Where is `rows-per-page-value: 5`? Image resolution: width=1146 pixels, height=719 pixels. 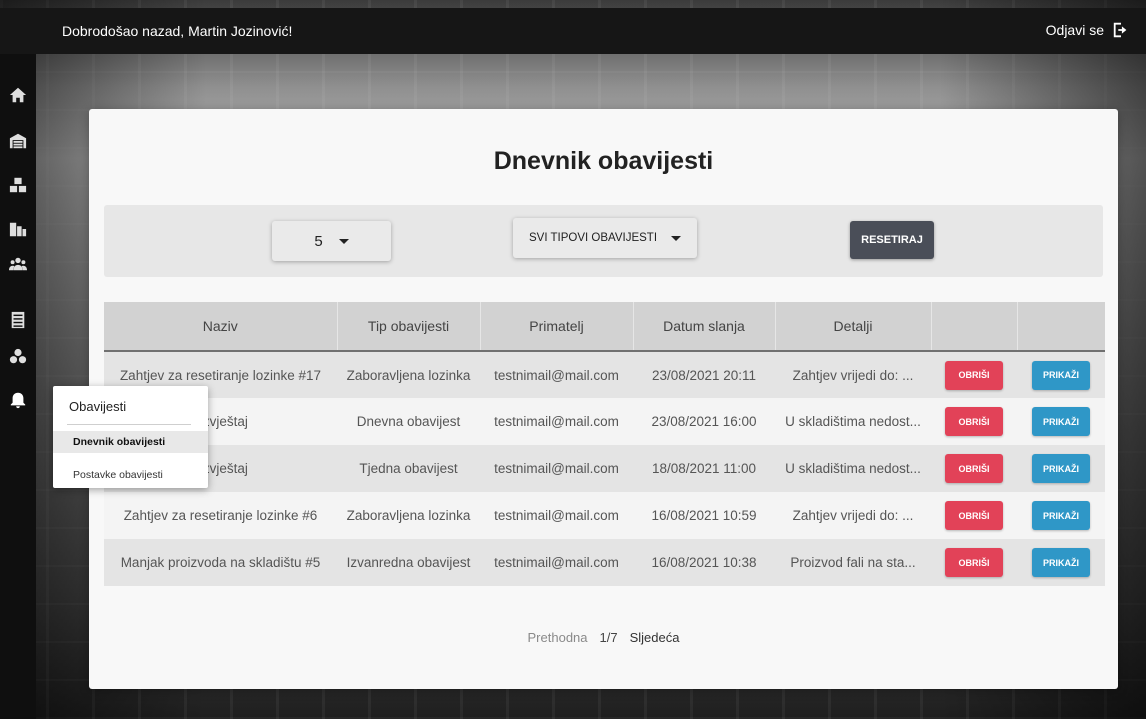
rows-per-page-value: 5 is located at coordinates (318, 241).